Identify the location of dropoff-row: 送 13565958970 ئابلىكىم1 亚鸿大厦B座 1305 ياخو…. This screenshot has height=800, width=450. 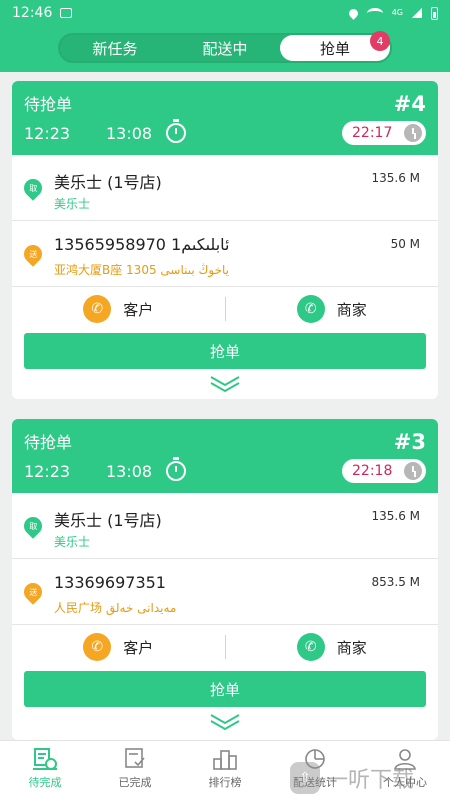
(225, 254).